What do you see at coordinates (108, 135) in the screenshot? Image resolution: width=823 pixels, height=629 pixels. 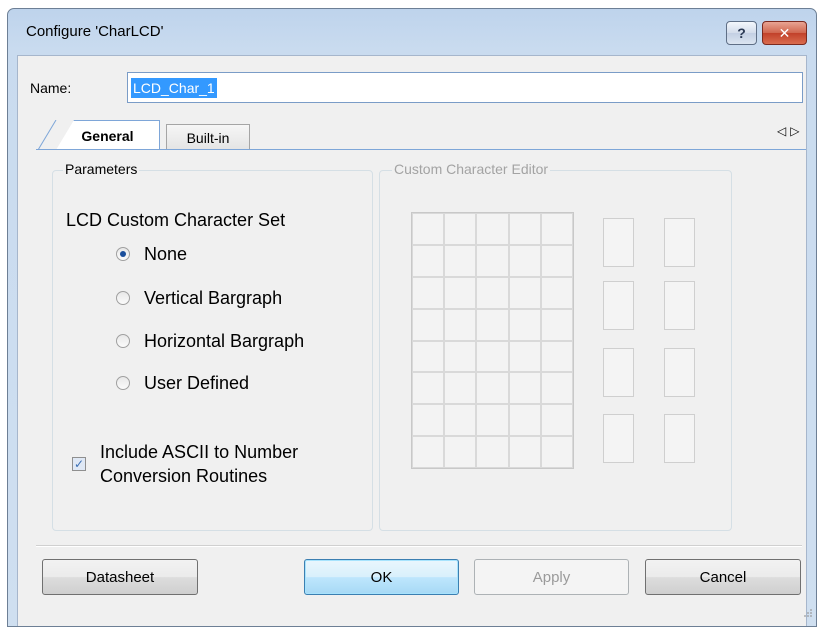 I see `tab-general: General` at bounding box center [108, 135].